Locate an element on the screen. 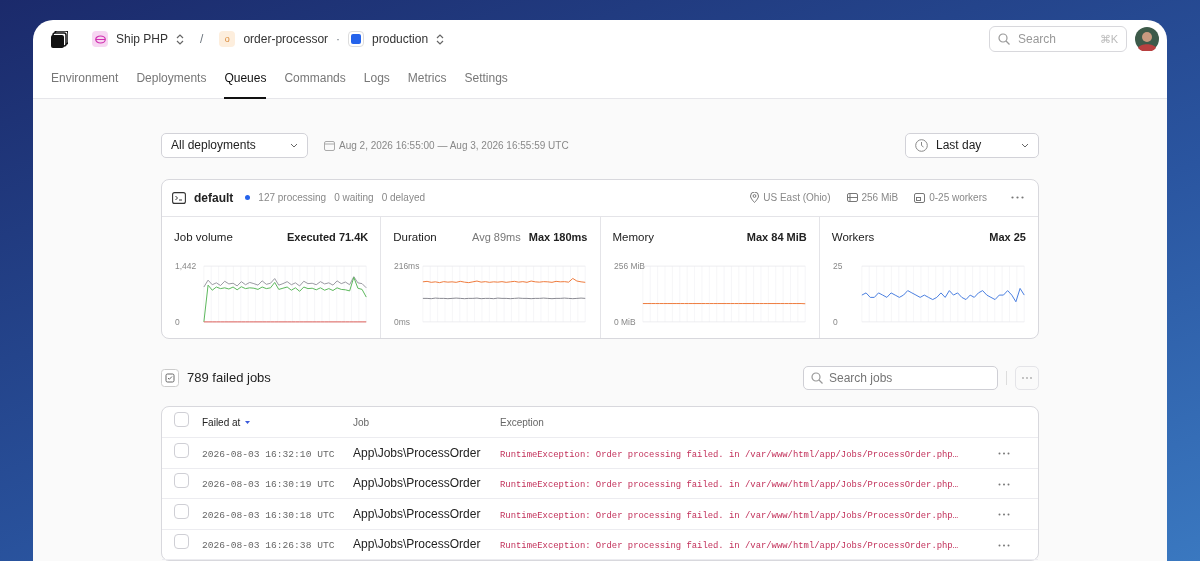 This screenshot has width=1200, height=561. search-field: Search jobs is located at coordinates (900, 378).